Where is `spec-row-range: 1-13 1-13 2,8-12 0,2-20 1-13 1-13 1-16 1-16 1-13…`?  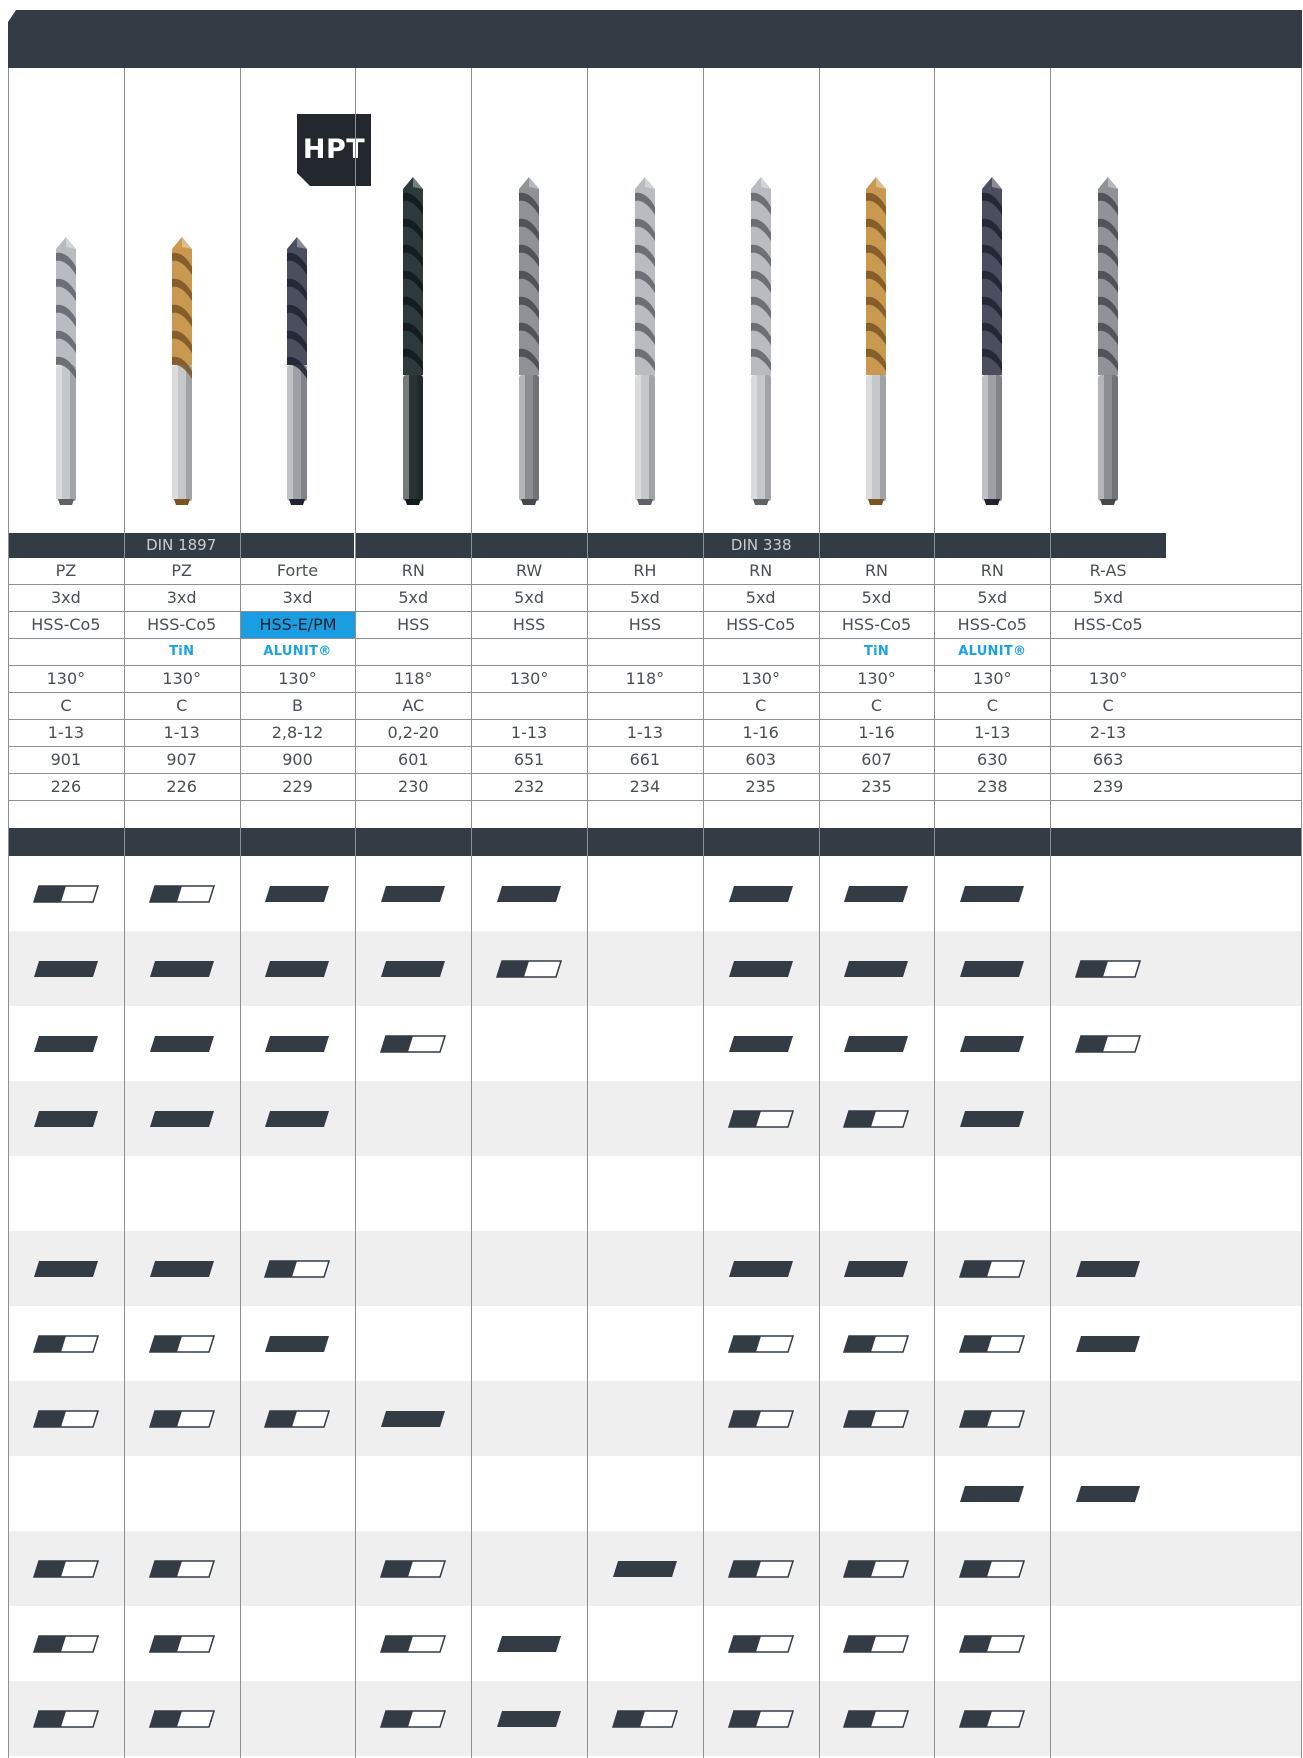
spec-row-range: 1-13 1-13 2,8-12 0,2-20 1-13 1-13 1-16 1-16 1-13… is located at coordinates (655, 733).